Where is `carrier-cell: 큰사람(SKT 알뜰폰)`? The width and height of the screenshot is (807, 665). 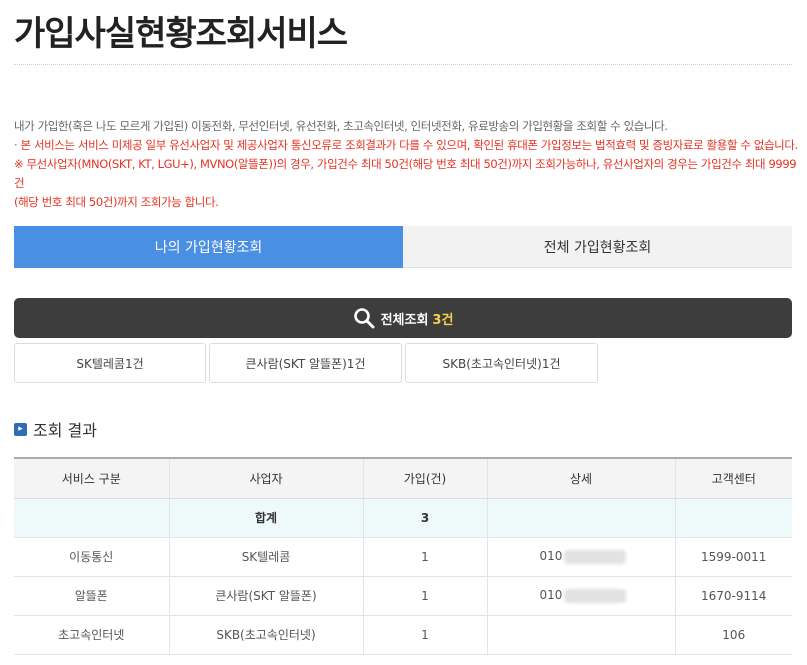 carrier-cell: 큰사람(SKT 알뜰폰) is located at coordinates (265, 596).